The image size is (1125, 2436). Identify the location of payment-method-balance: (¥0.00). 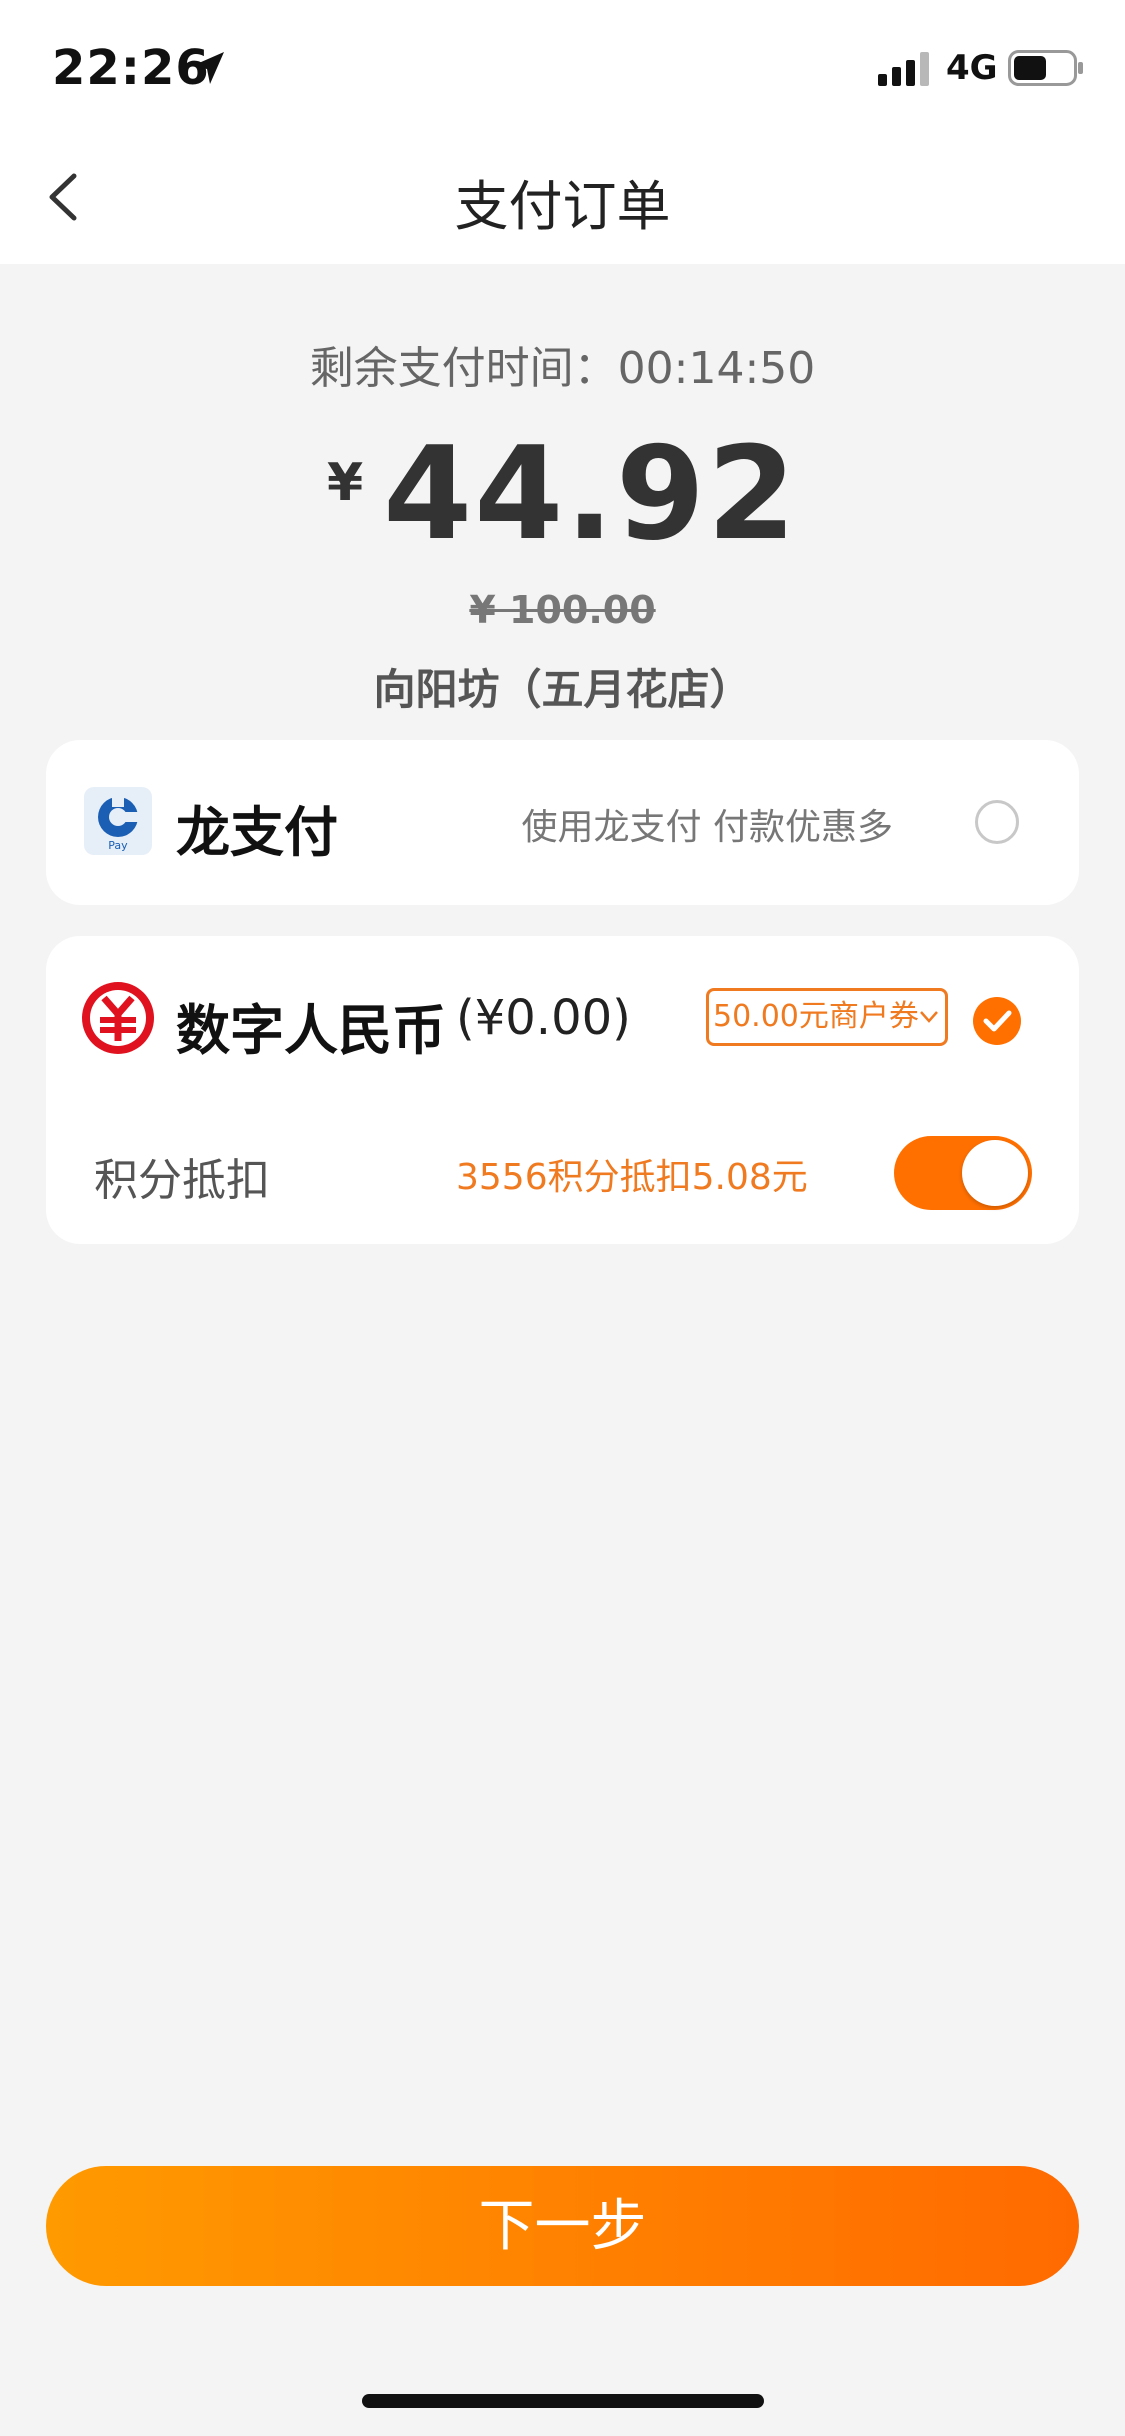
(543, 1018).